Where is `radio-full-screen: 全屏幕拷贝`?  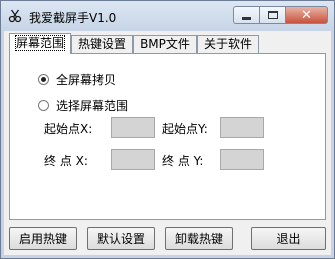 radio-full-screen: 全屏幕拷贝 is located at coordinates (77, 79).